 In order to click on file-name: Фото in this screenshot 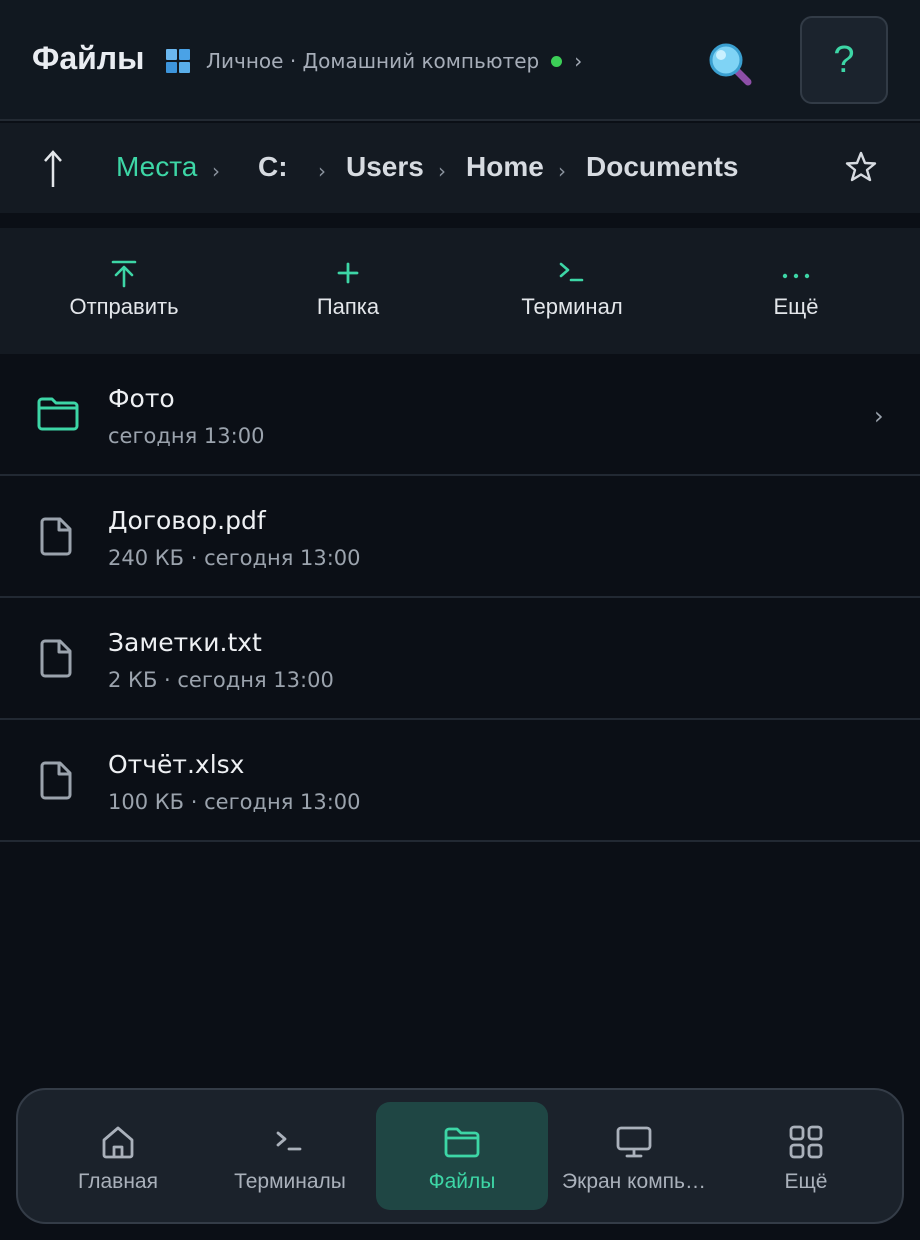, I will do `click(141, 398)`.